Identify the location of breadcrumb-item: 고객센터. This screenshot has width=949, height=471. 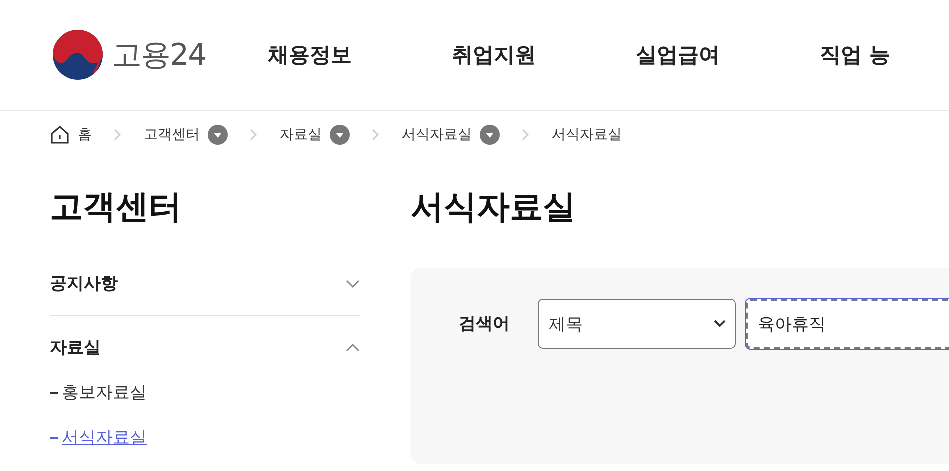
(172, 135).